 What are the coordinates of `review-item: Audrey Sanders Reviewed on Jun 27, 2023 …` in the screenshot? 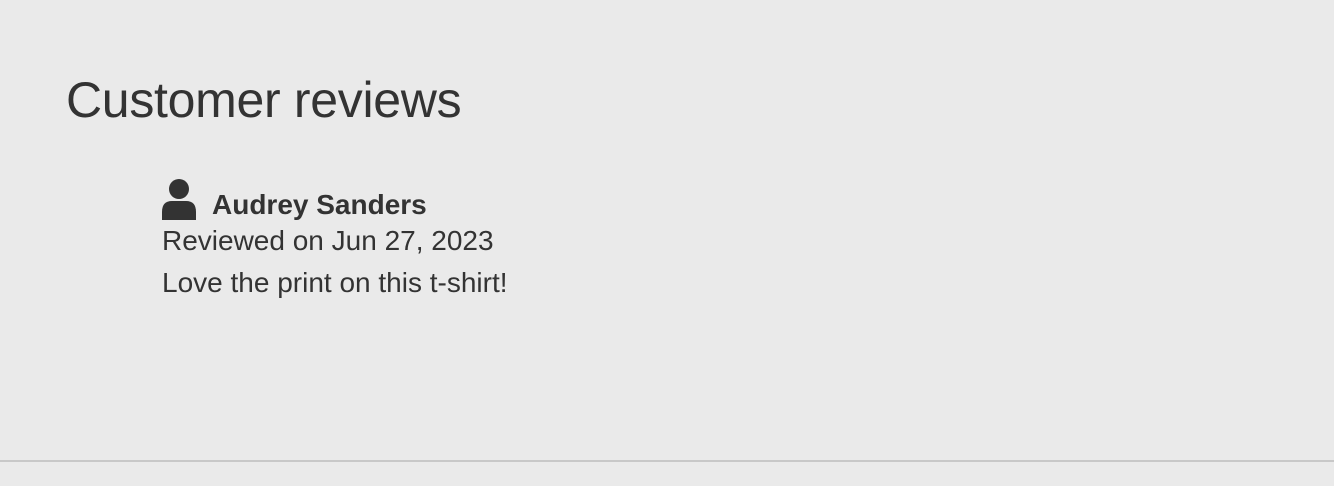 It's located at (462, 241).